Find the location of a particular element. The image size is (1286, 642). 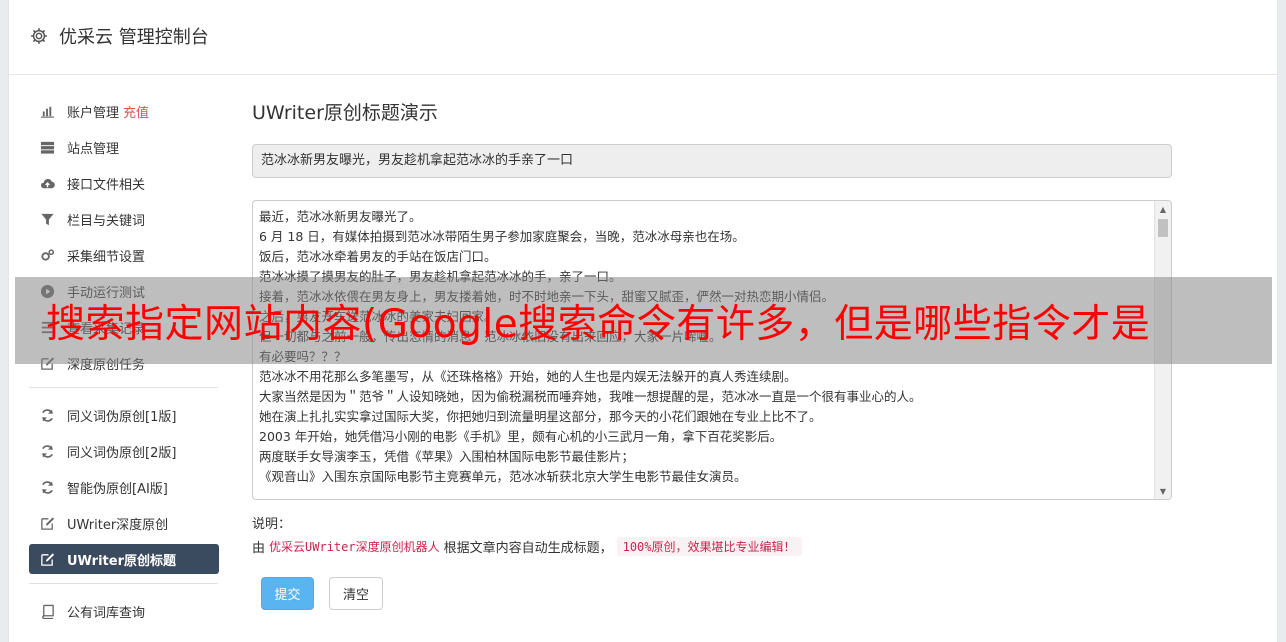

note-highlight: 100%原创，效果堪比专业编辑！ is located at coordinates (709, 546).